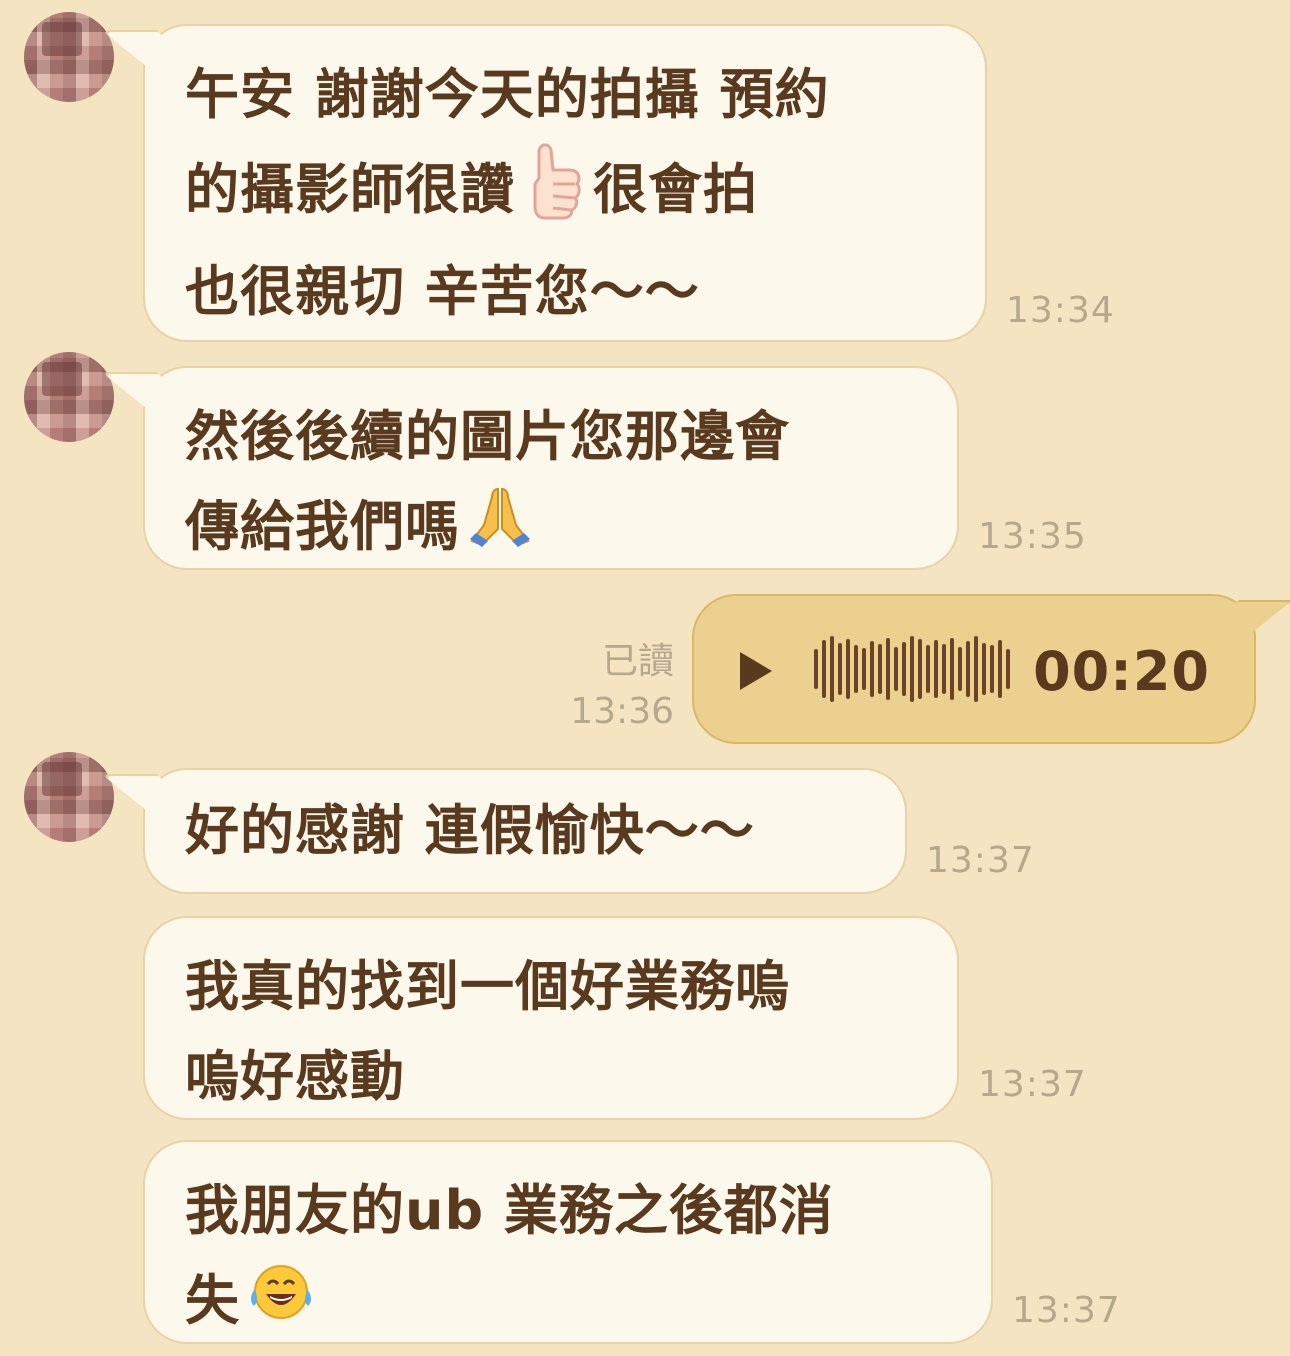 The width and height of the screenshot is (1290, 1356). What do you see at coordinates (350, 190) in the screenshot?
I see `message-text: 的攝影師很讚` at bounding box center [350, 190].